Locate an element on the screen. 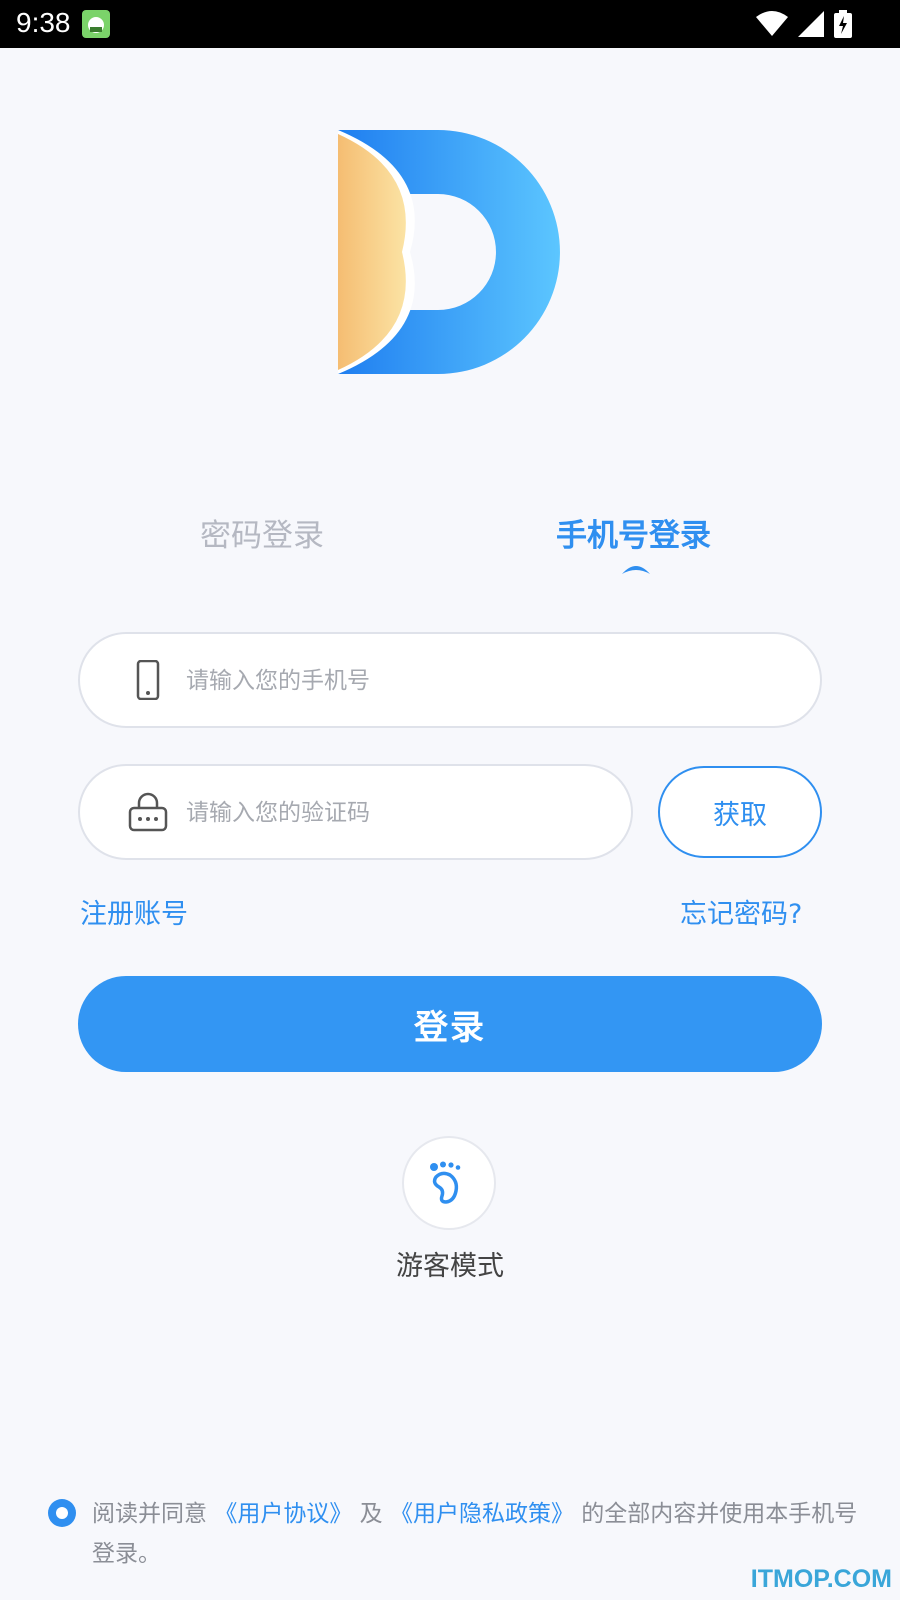 The image size is (900, 1600). cellular-signal-icon is located at coordinates (811, 24).